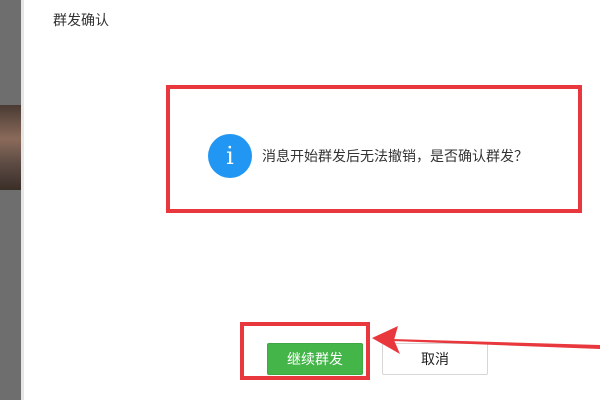 Image resolution: width=600 pixels, height=400 pixels. What do you see at coordinates (305, 351) in the screenshot?
I see `annotation-box-button` at bounding box center [305, 351].